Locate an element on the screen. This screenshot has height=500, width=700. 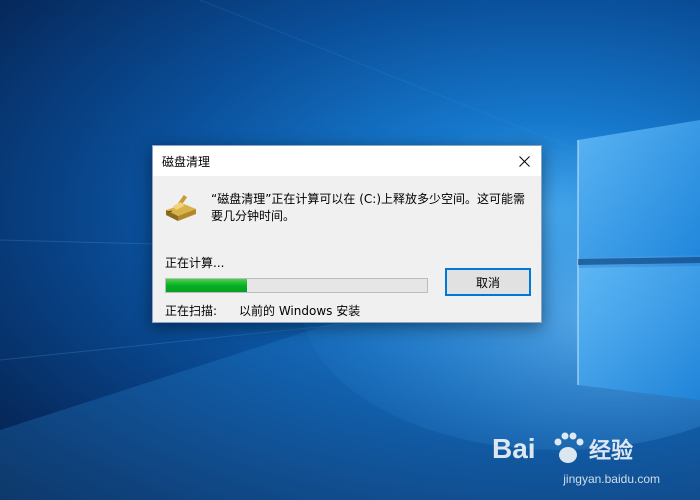
dialog-title: 磁盘清理 is located at coordinates (186, 162).